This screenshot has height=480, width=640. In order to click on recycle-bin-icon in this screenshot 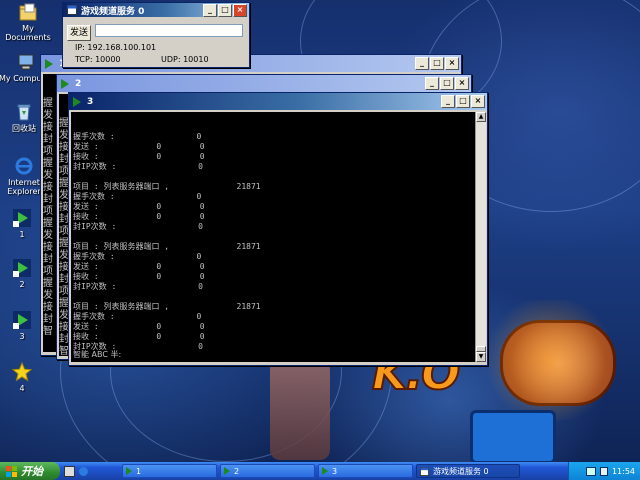, I will do `click(24, 112)`.